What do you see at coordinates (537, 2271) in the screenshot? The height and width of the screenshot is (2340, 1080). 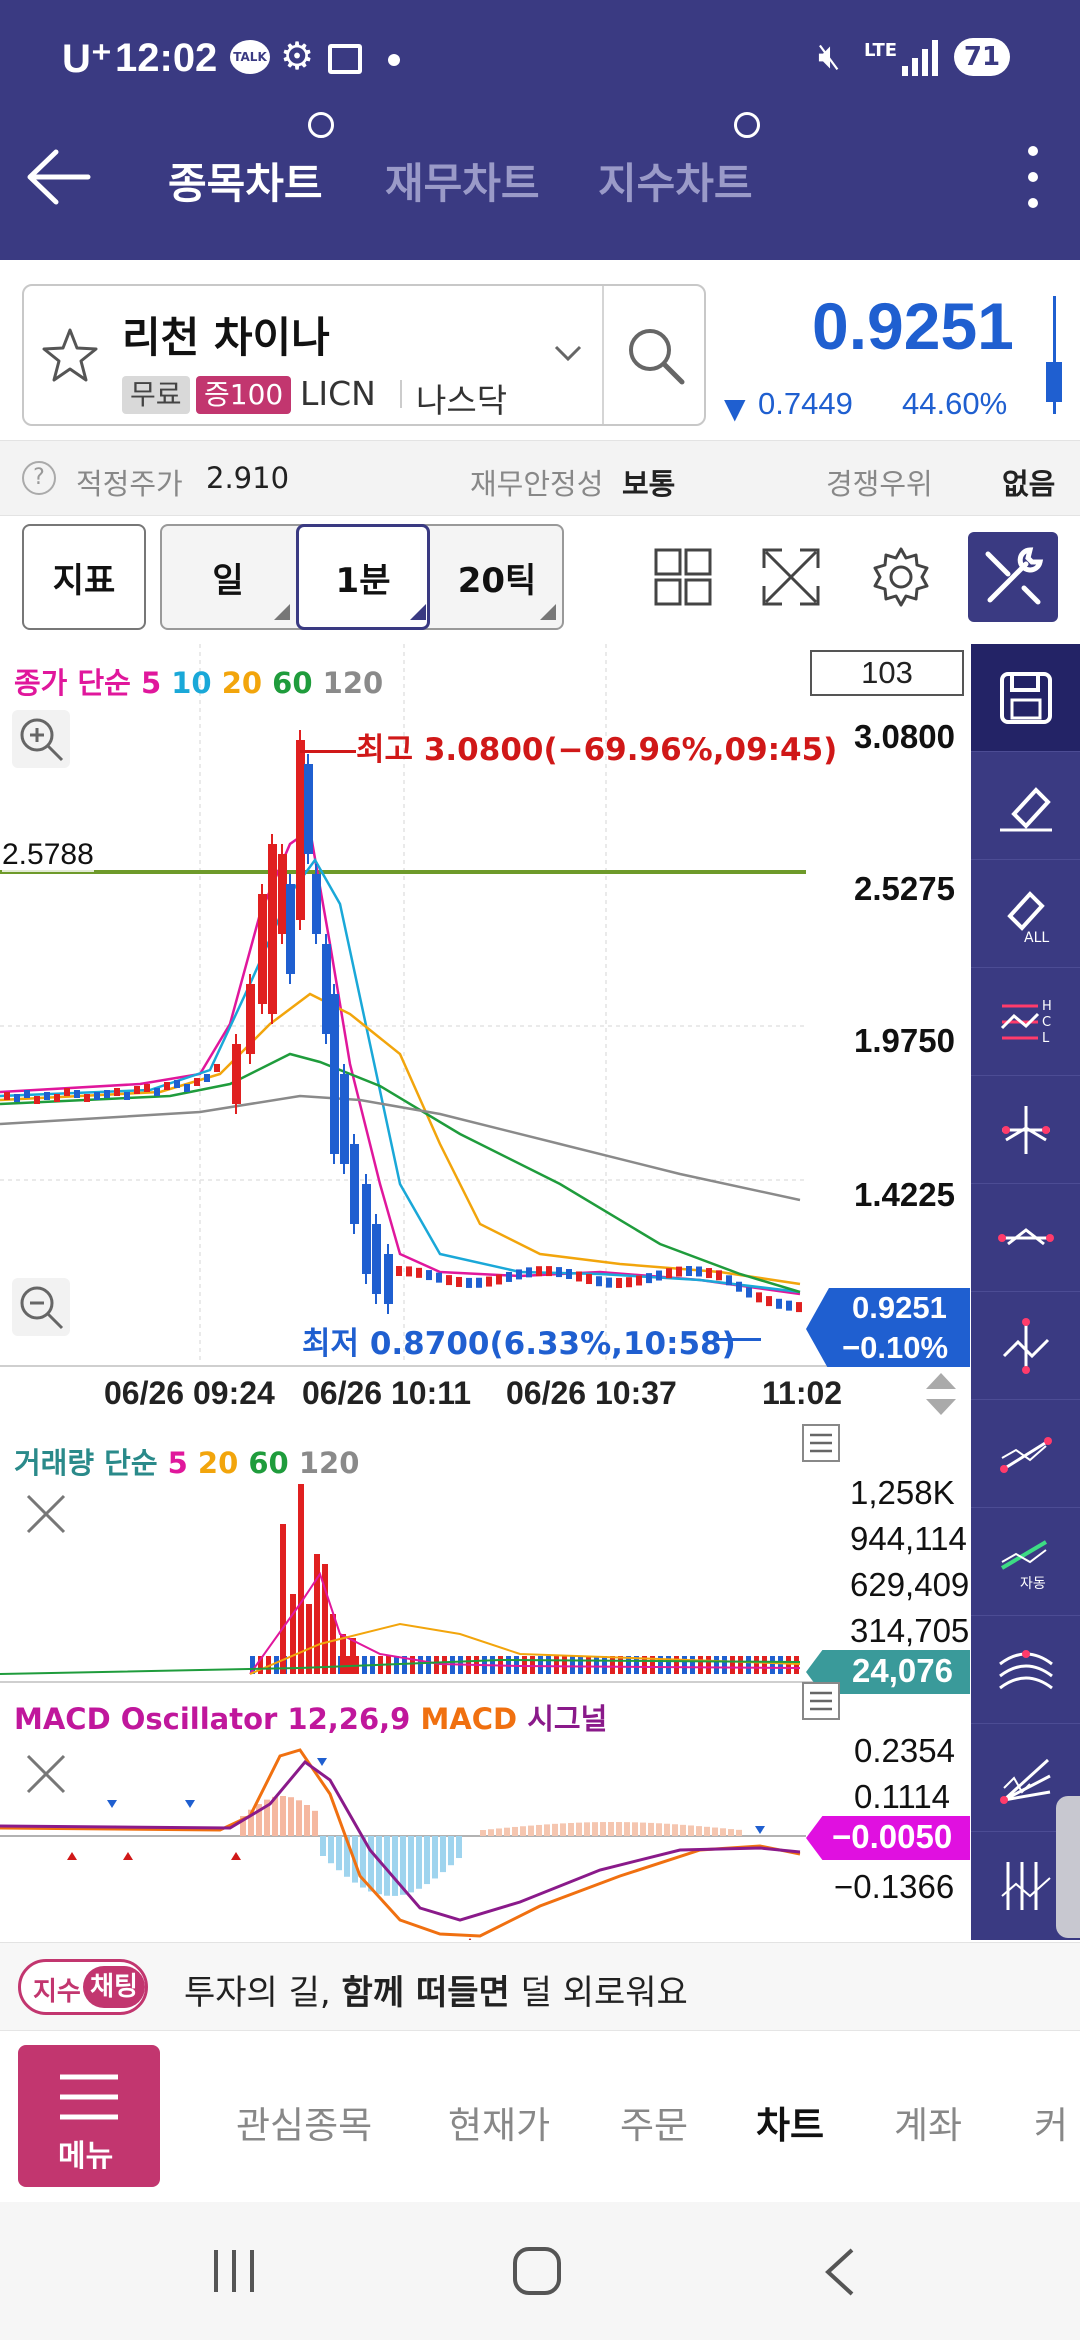 I see `home-icon` at bounding box center [537, 2271].